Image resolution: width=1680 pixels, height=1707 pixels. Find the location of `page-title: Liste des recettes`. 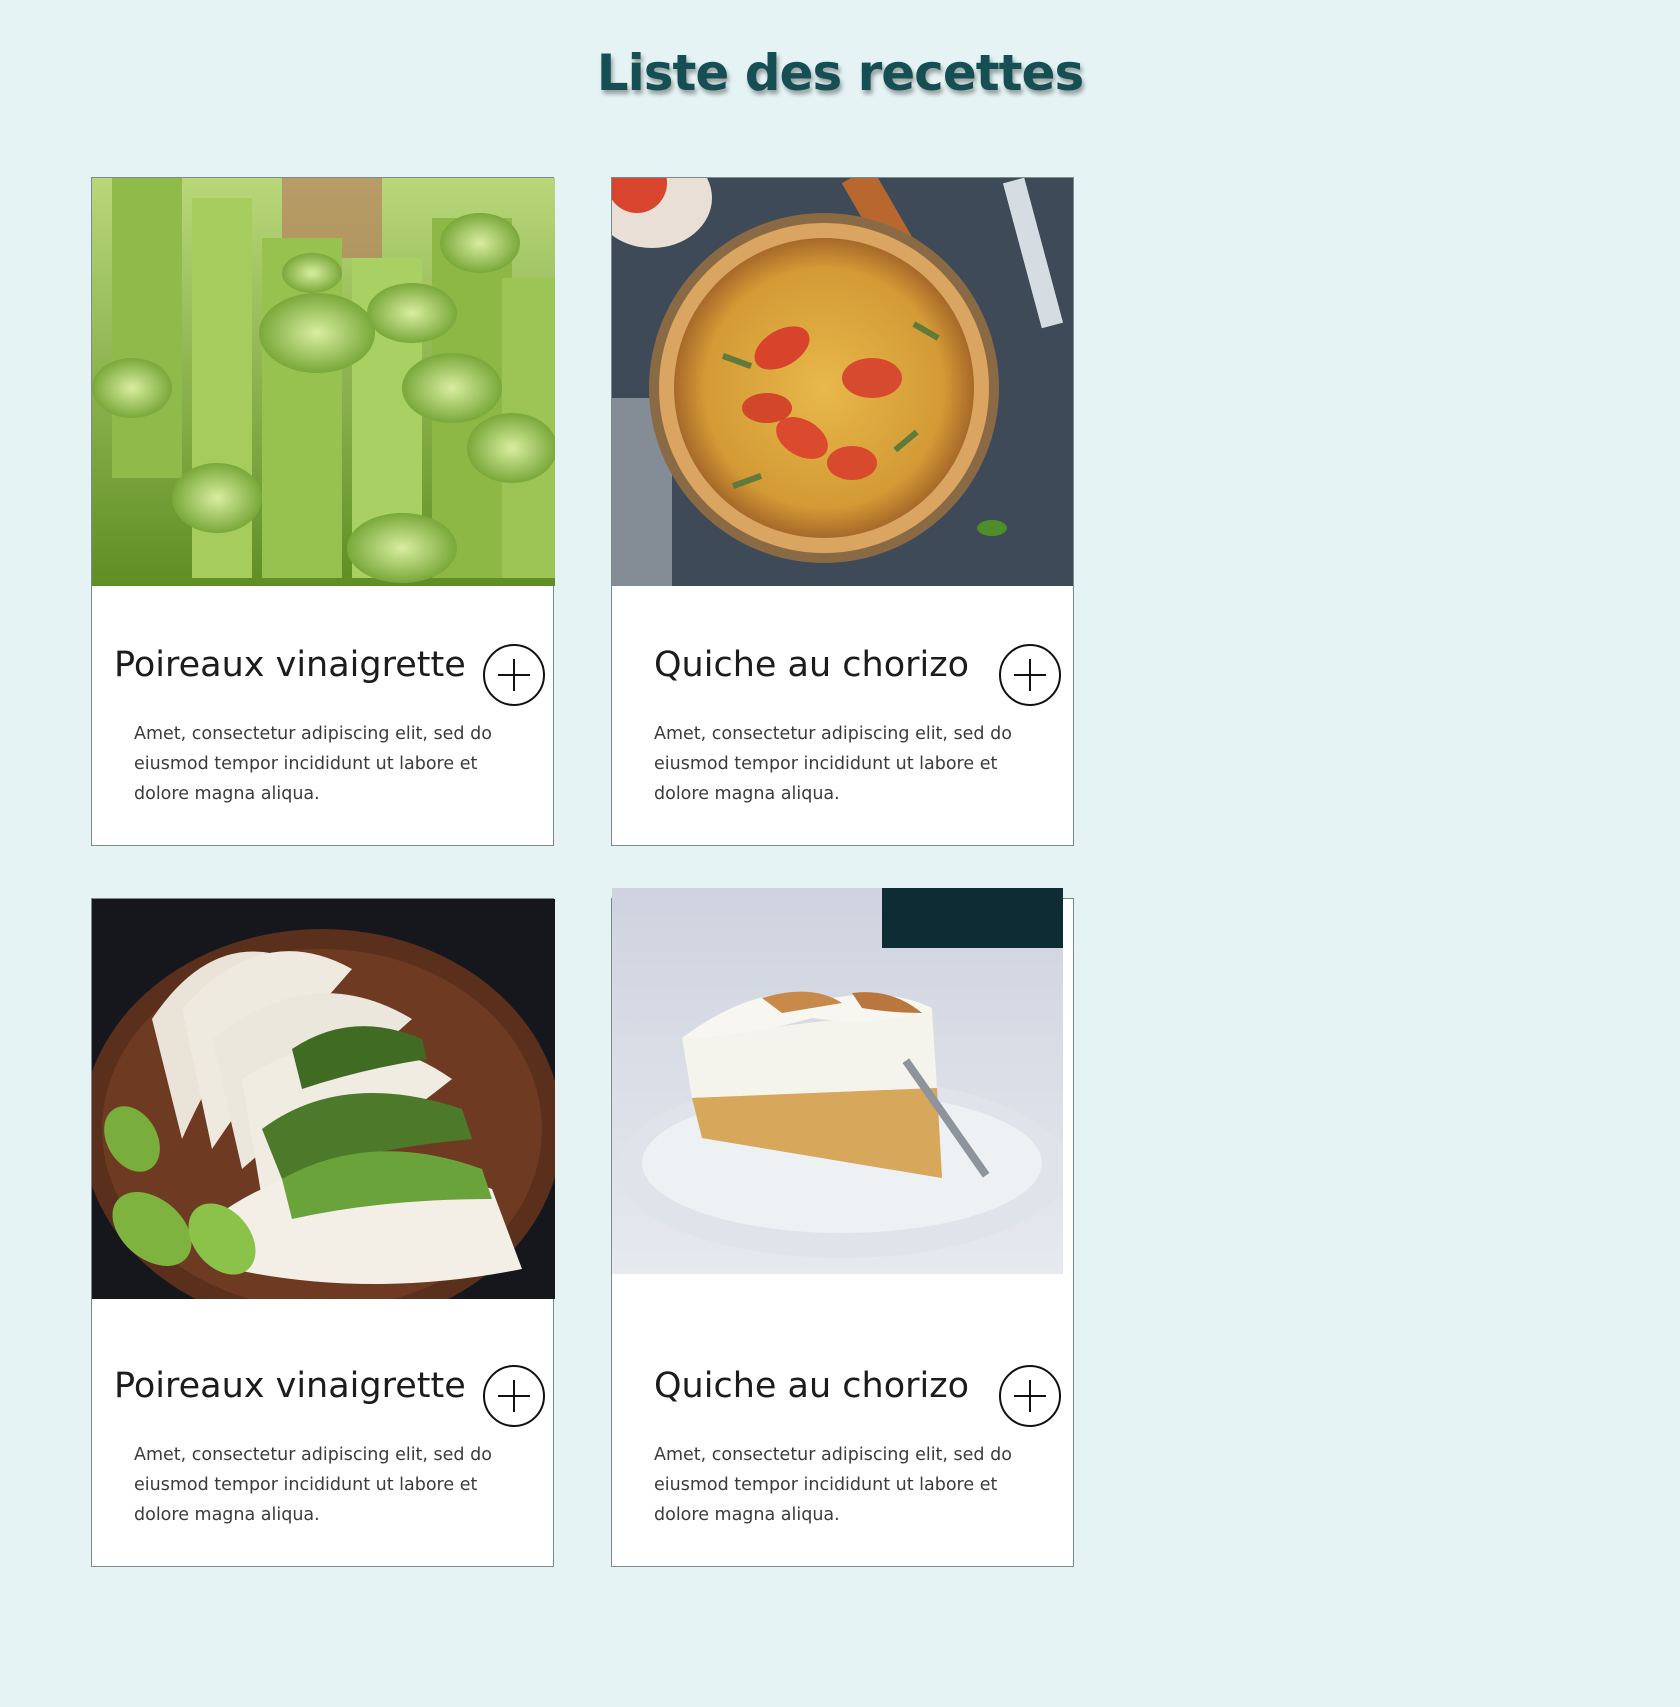

page-title: Liste des recettes is located at coordinates (840, 73).